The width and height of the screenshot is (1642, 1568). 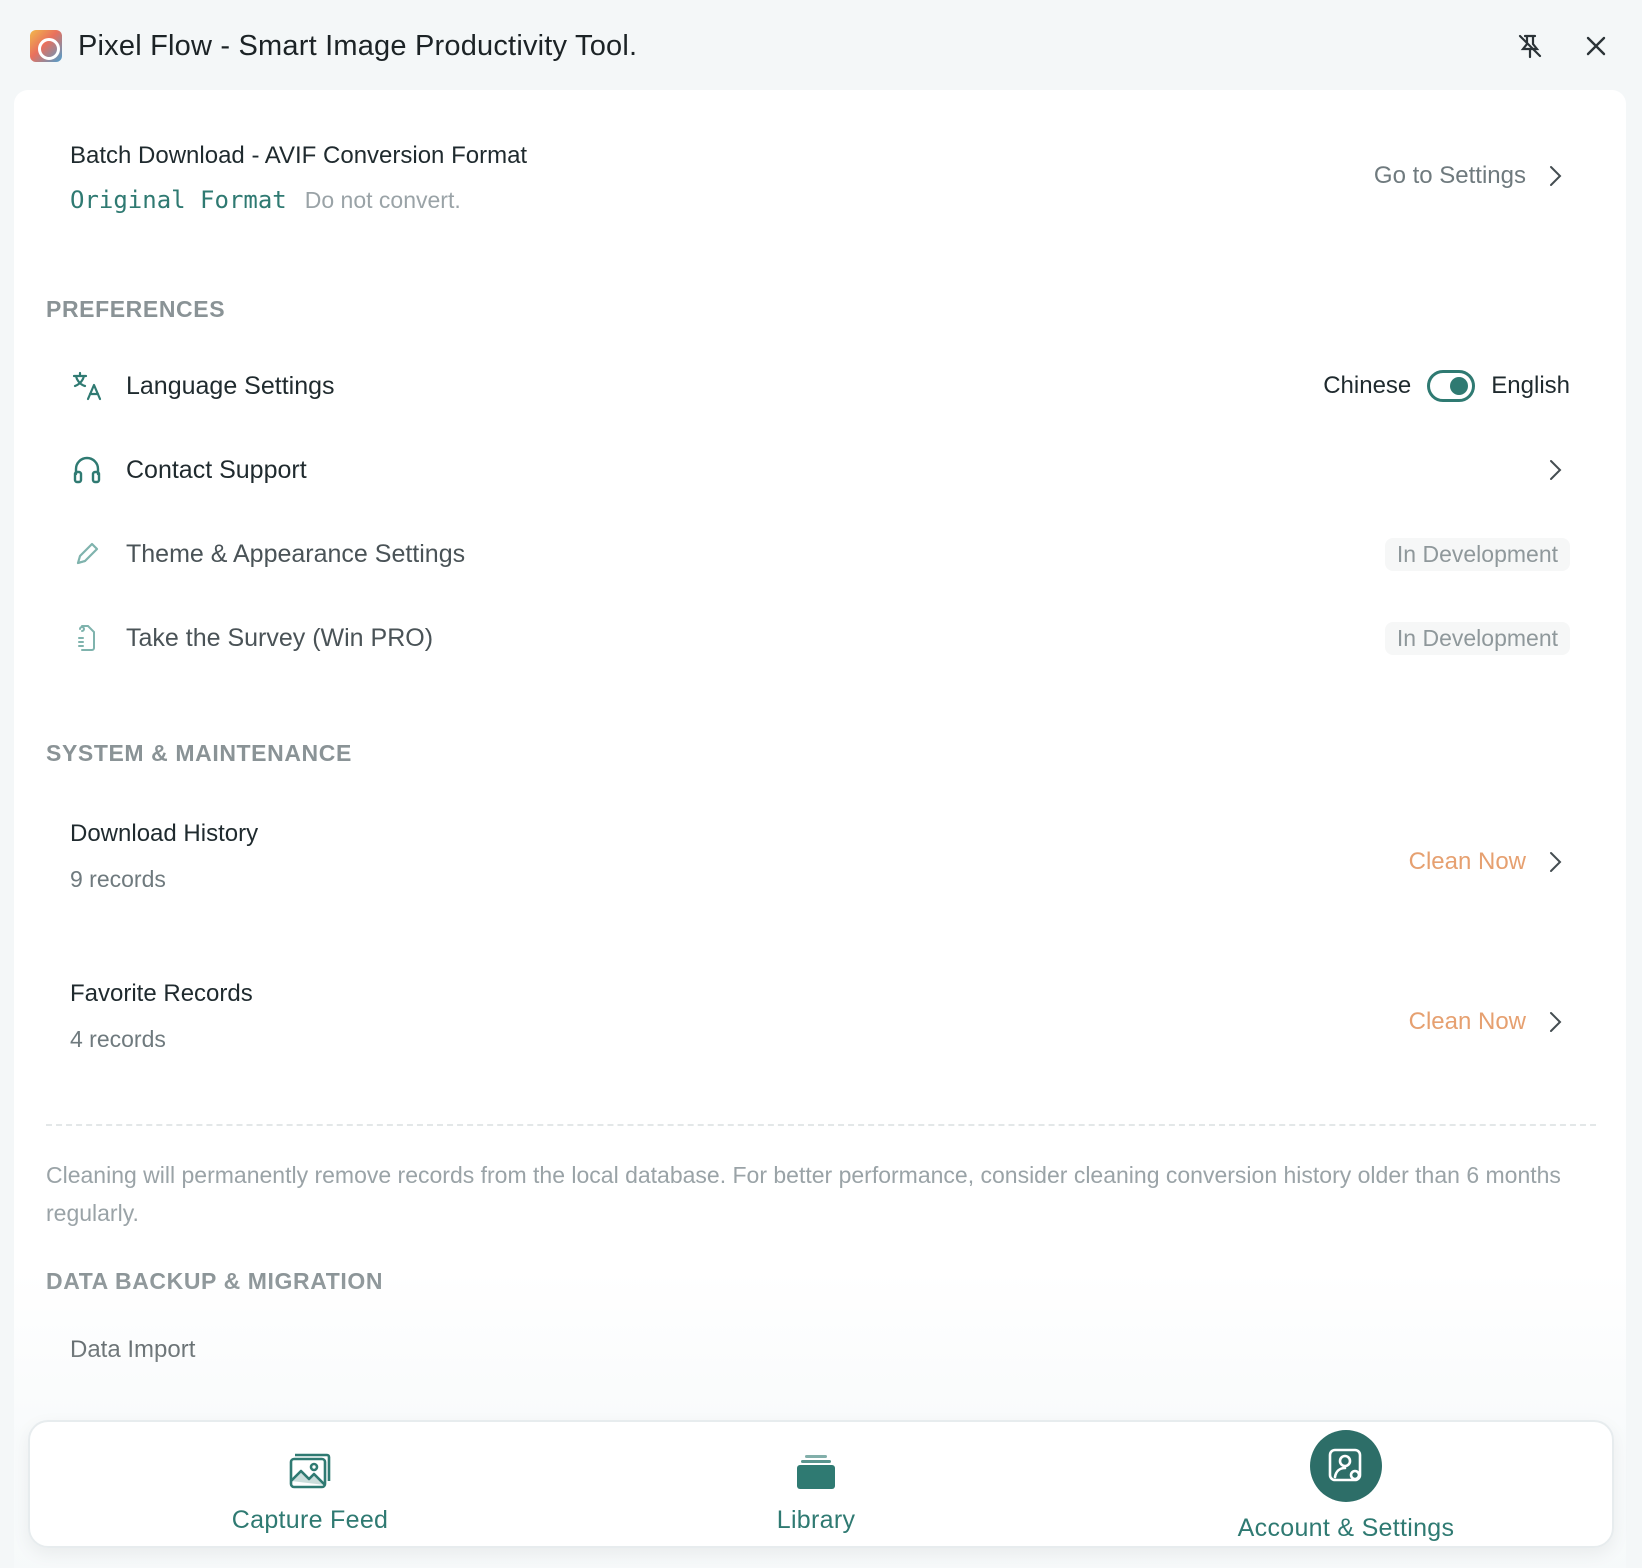 What do you see at coordinates (827, 1025) in the screenshot?
I see `favorite-records-row: Favorite Records 4 records Clean Now` at bounding box center [827, 1025].